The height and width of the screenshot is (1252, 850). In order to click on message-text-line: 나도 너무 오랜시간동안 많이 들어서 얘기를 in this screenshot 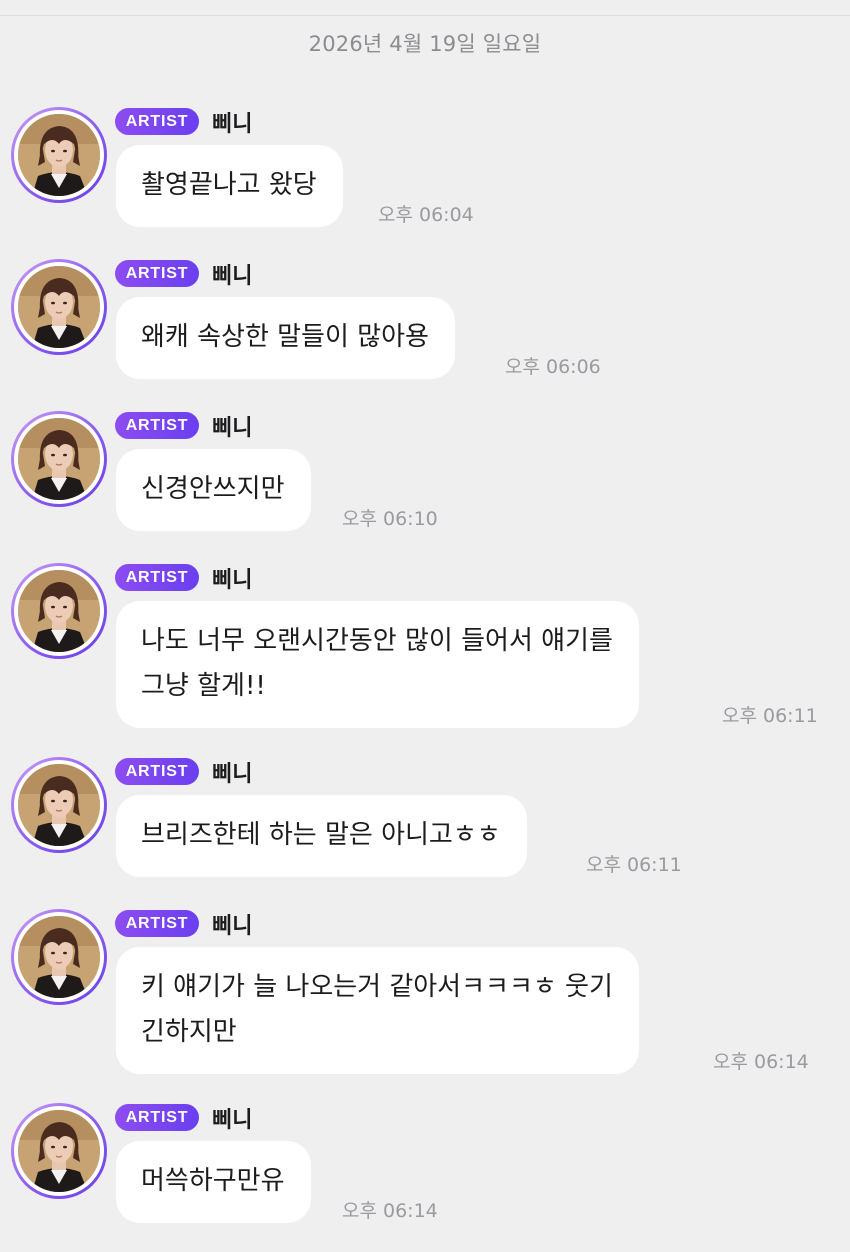, I will do `click(377, 641)`.